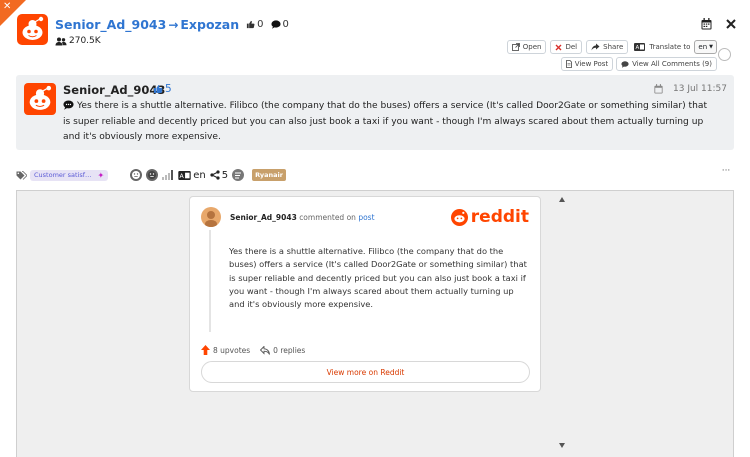 This screenshot has height=457, width=750. I want to click on share-label: Share, so click(613, 47).